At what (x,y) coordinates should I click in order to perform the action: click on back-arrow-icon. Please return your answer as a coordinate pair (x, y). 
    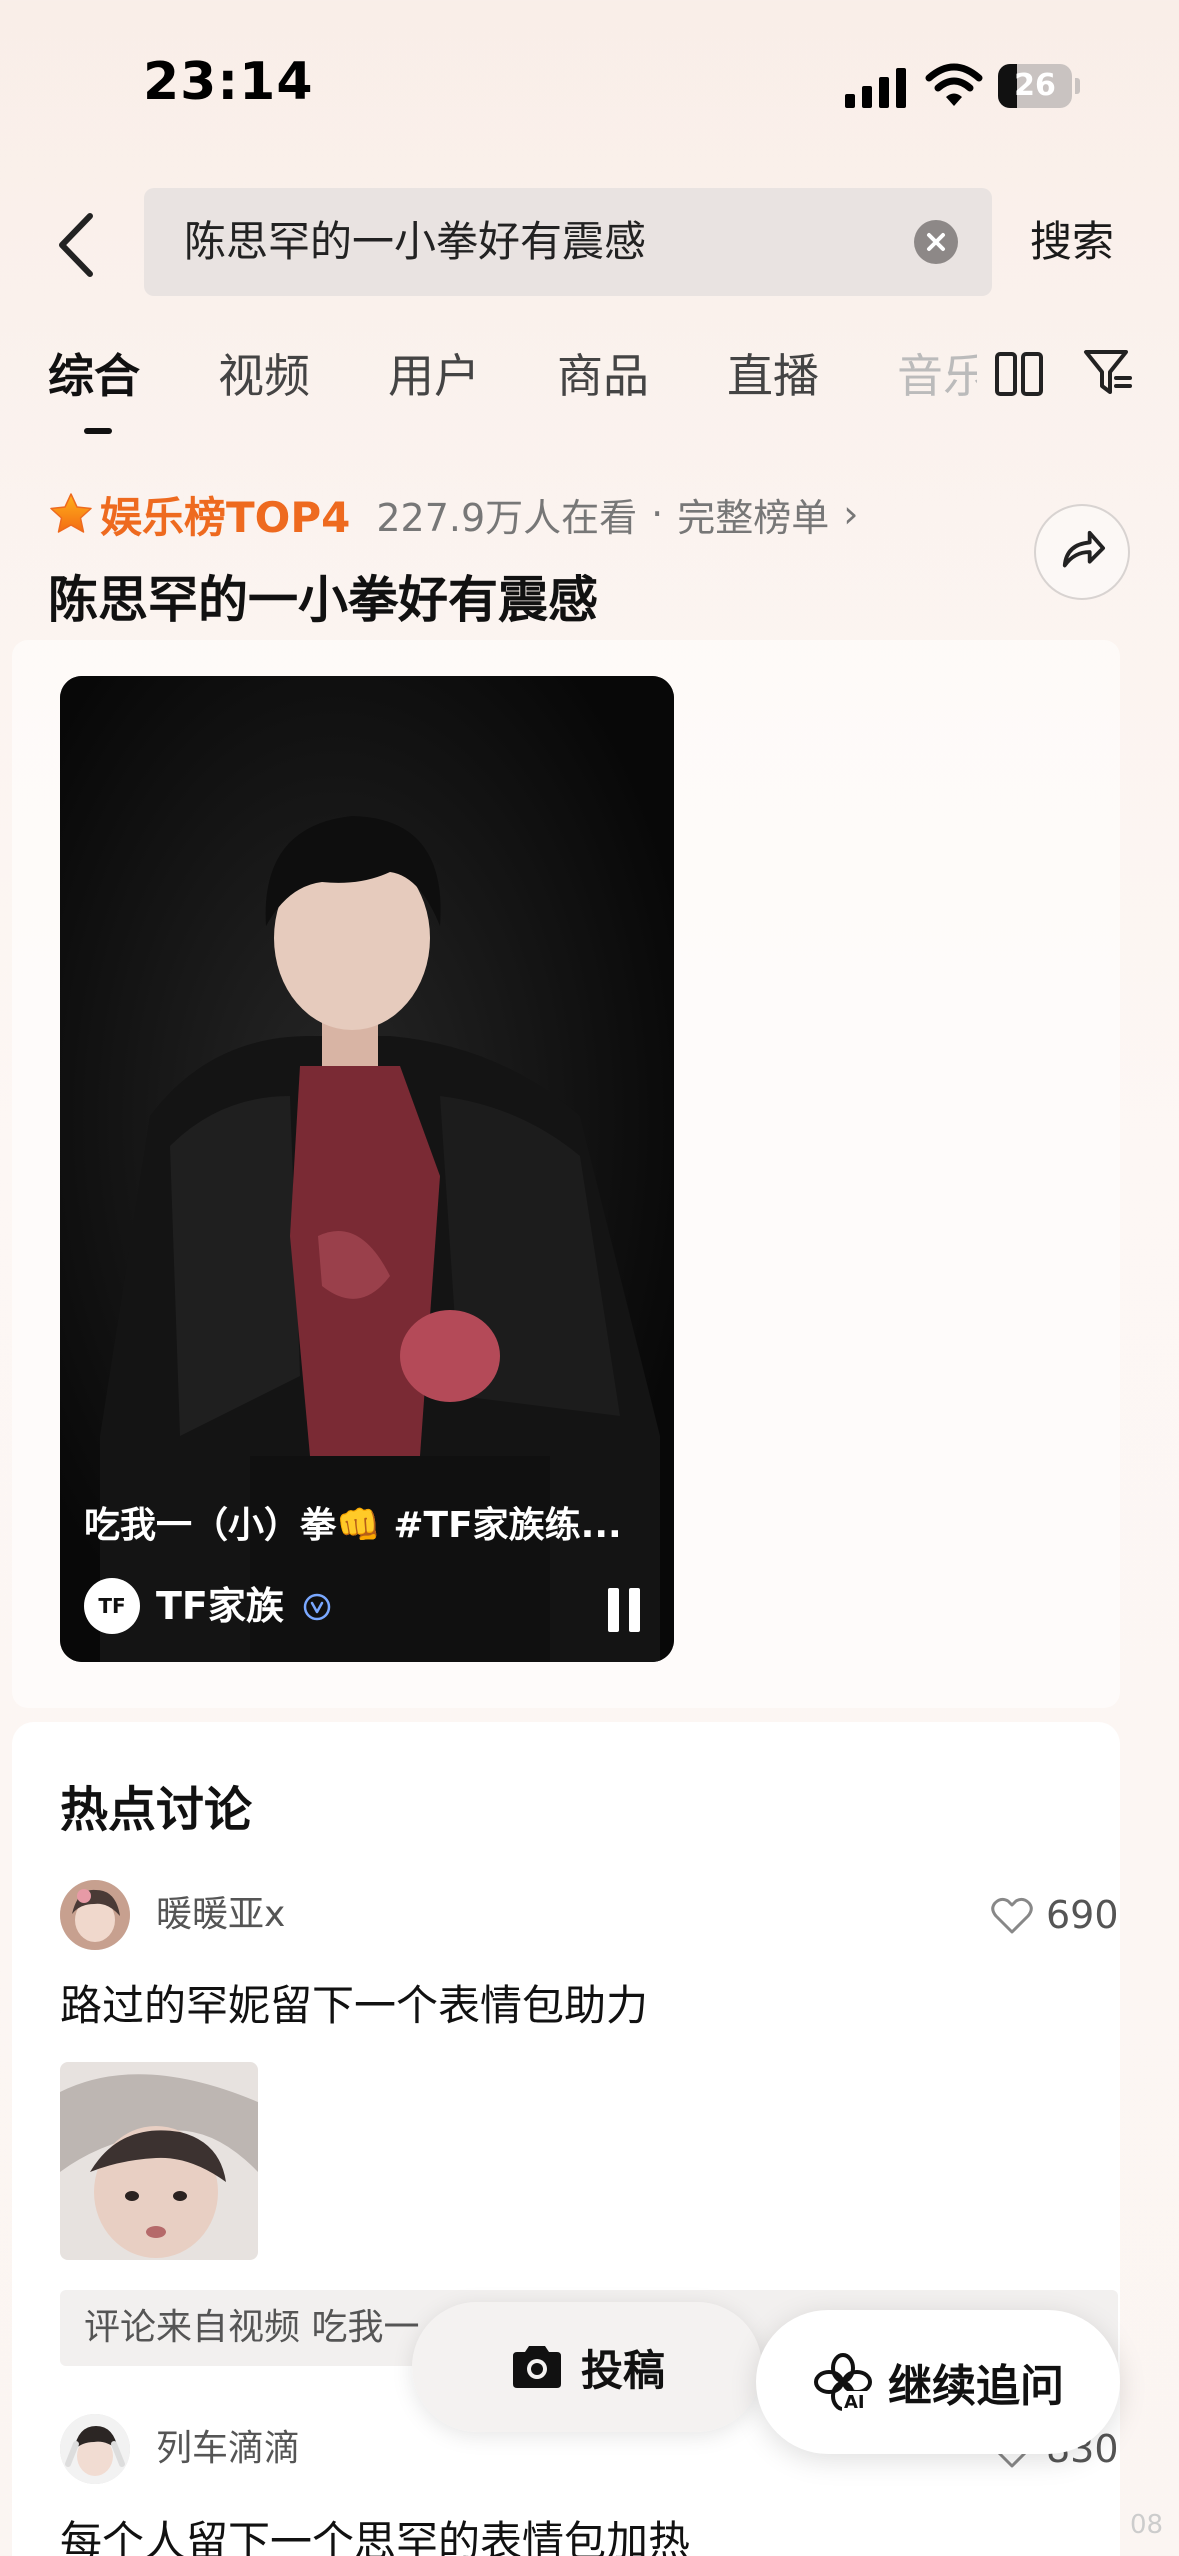
    Looking at the image, I should click on (77, 245).